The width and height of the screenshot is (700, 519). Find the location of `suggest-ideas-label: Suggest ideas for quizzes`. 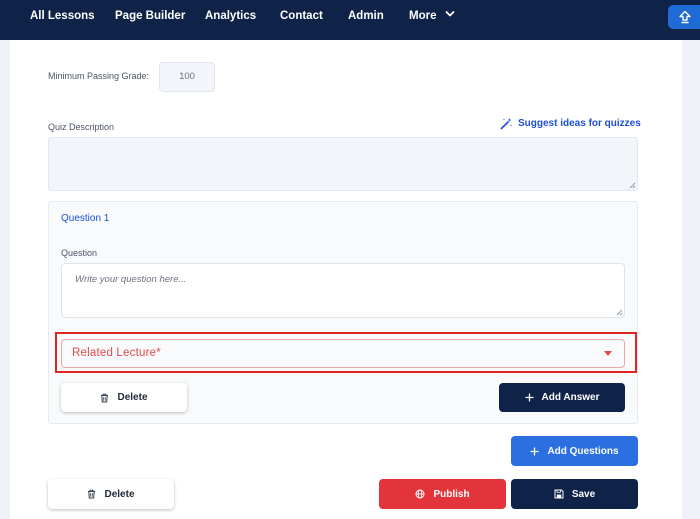

suggest-ideas-label: Suggest ideas for quizzes is located at coordinates (579, 123).